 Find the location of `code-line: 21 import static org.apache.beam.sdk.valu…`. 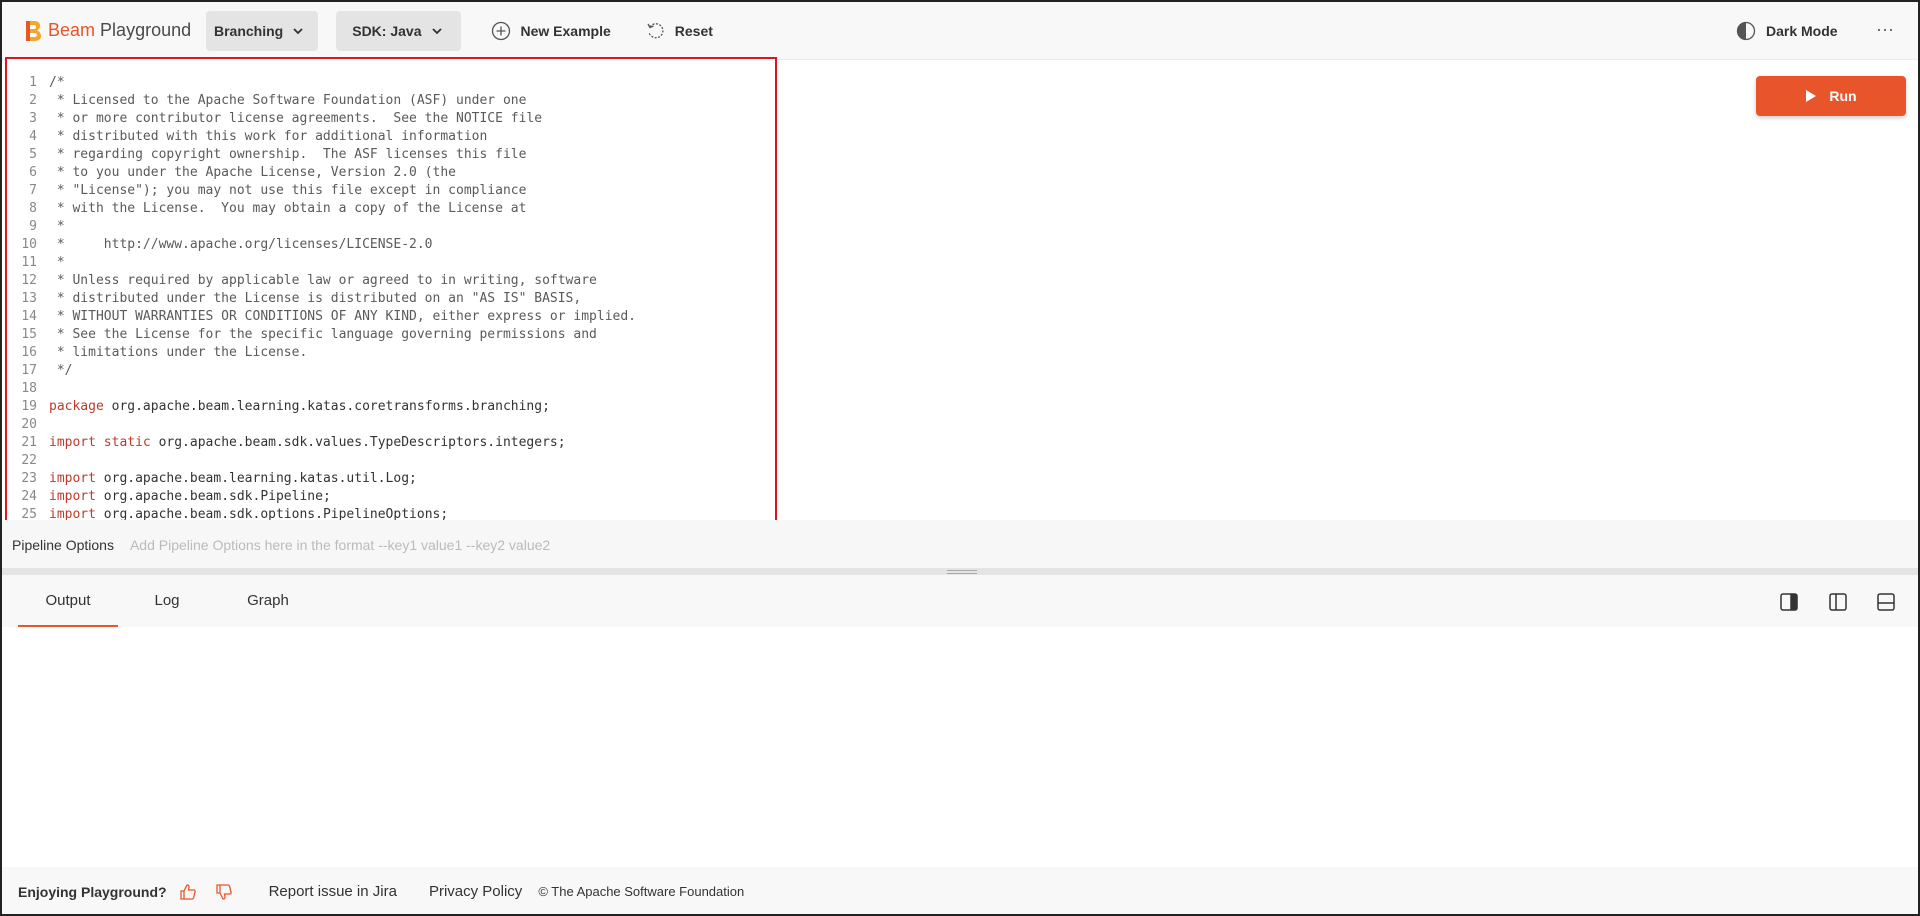

code-line: 21 import static org.apache.beam.sdk.valu… is located at coordinates (387, 443).